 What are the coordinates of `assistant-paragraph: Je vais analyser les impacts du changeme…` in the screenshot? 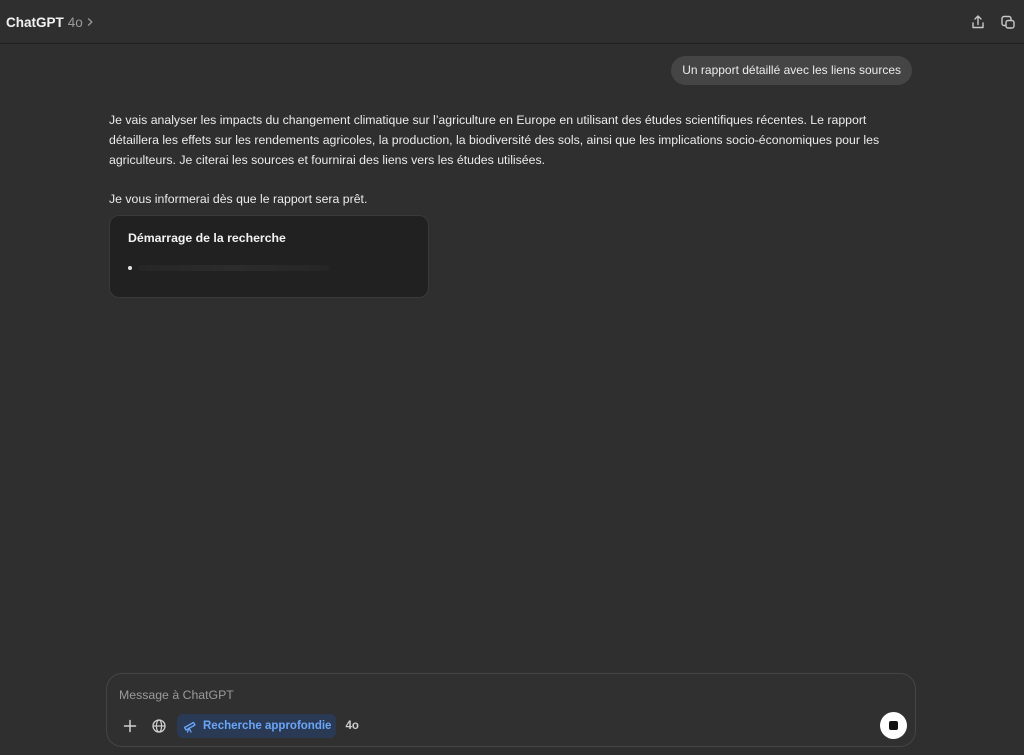 It's located at (494, 140).